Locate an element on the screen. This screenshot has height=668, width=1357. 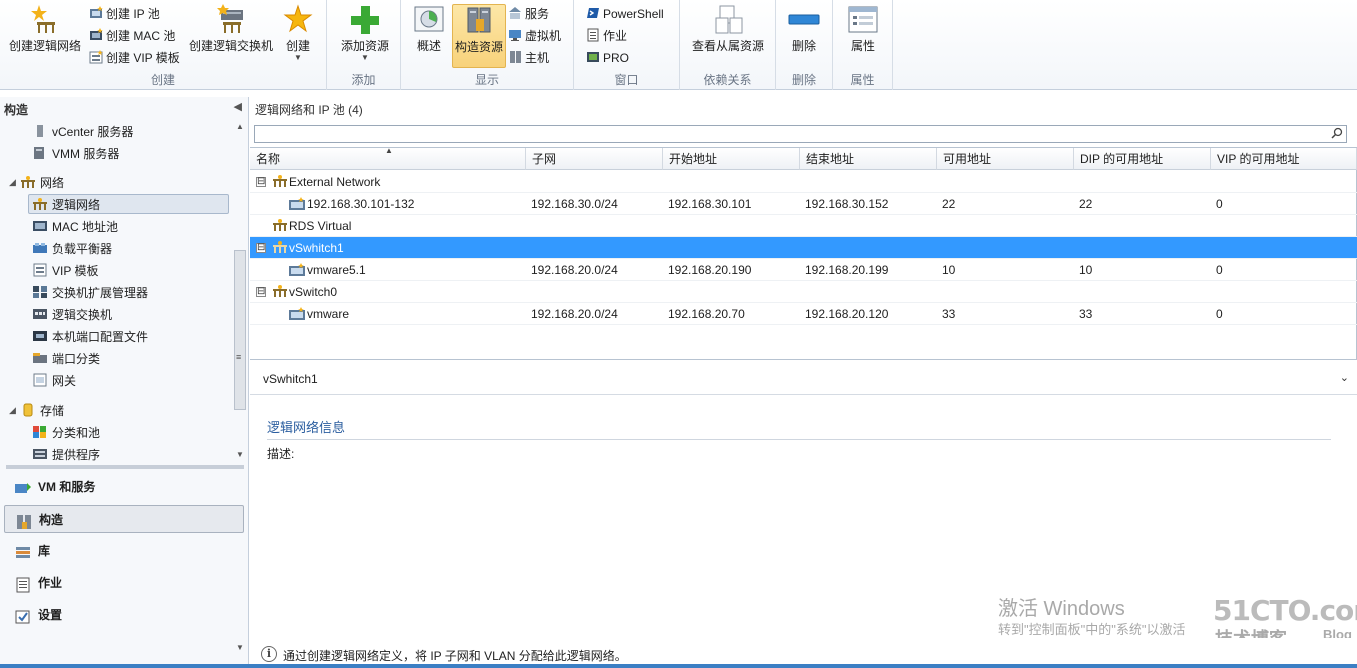
chevron-down-icon: ⌄ is located at coordinates (1344, 377).